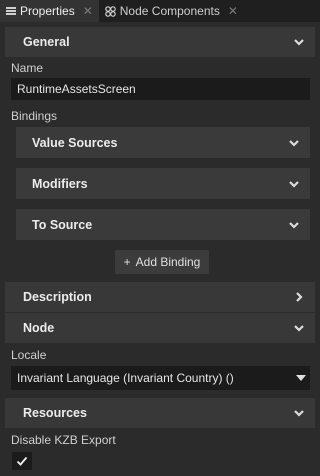 The width and height of the screenshot is (320, 476). What do you see at coordinates (63, 440) in the screenshot?
I see `disable-kzb-export-label: Disable KZB Export` at bounding box center [63, 440].